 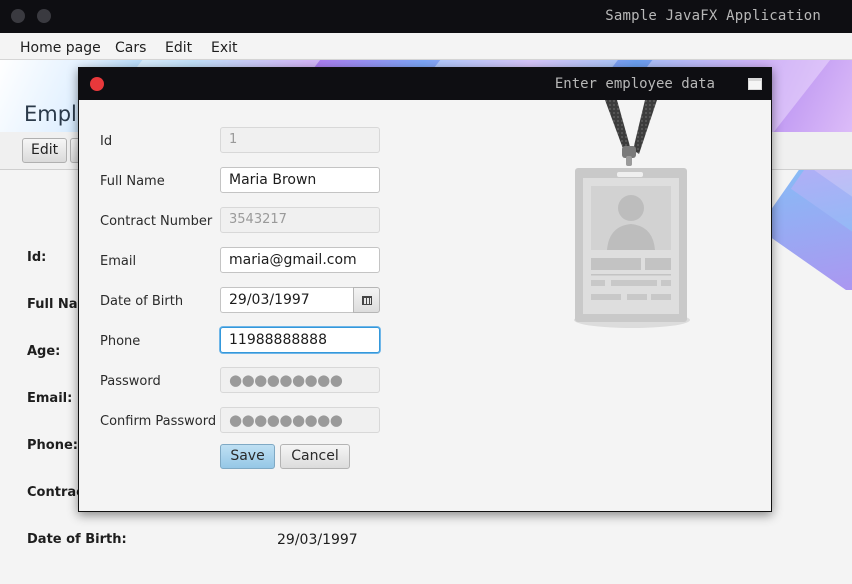 I want to click on detail-label-age: Age:, so click(x=44, y=351).